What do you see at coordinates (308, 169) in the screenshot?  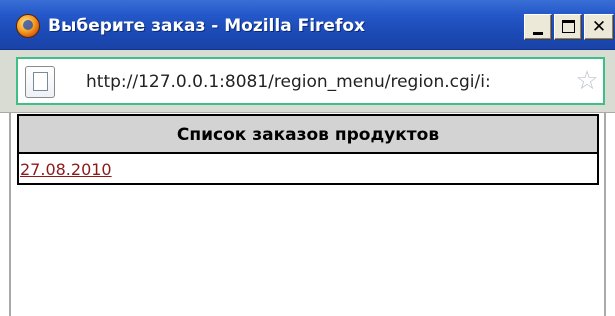 I see `table-row: 27.08.2010` at bounding box center [308, 169].